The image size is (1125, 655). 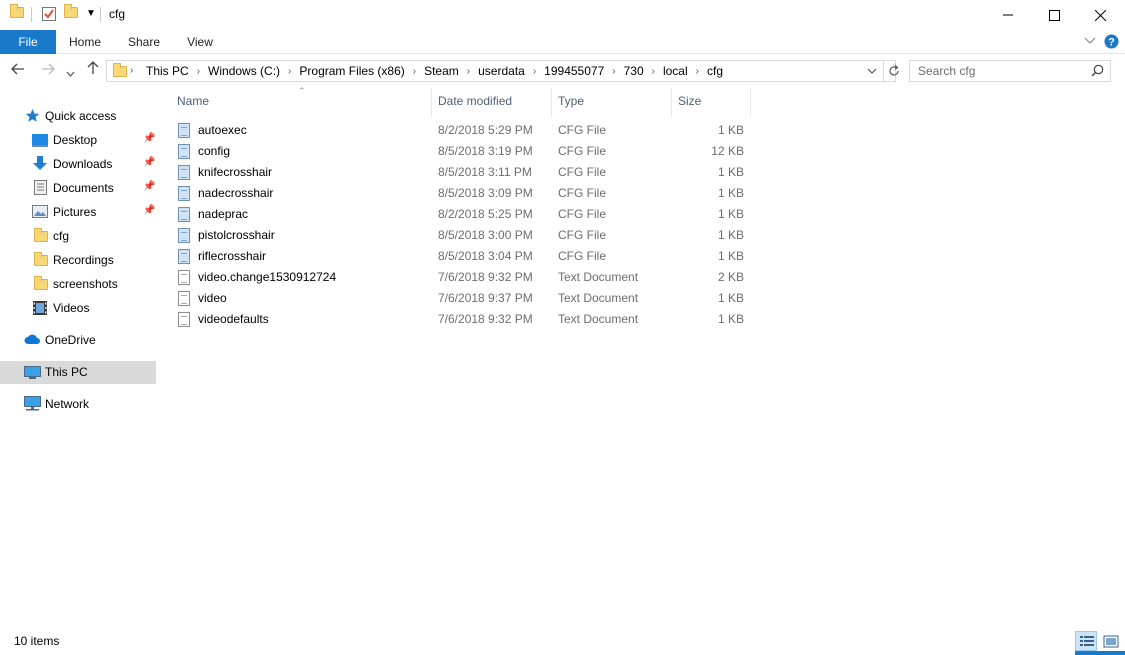 What do you see at coordinates (85, 42) in the screenshot?
I see `tab-home: Home` at bounding box center [85, 42].